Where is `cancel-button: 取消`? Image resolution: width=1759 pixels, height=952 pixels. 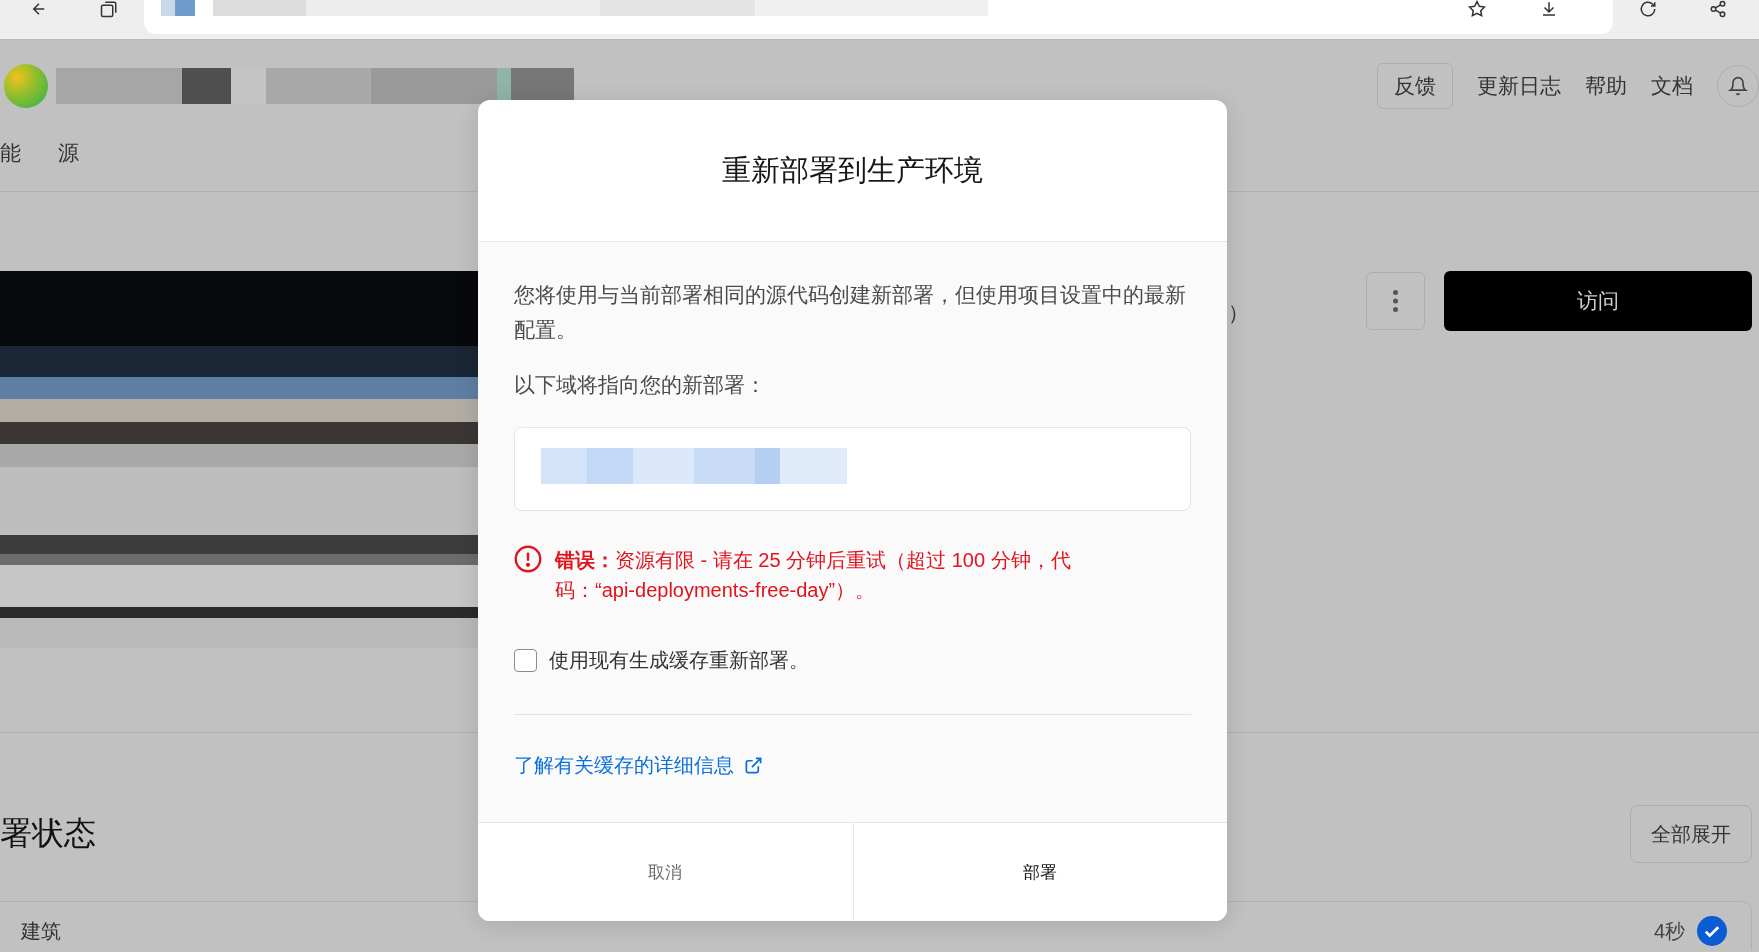
cancel-button: 取消 is located at coordinates (665, 872).